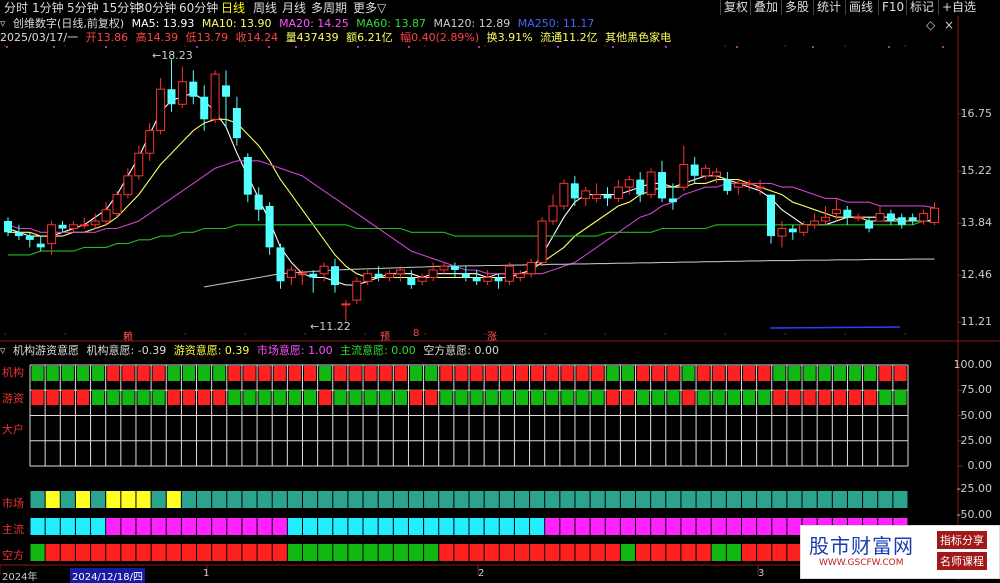 Image resolution: width=1000 pixels, height=583 pixels. Describe the element at coordinates (265, 8) in the screenshot. I see `period-tab-7: 周线` at that location.